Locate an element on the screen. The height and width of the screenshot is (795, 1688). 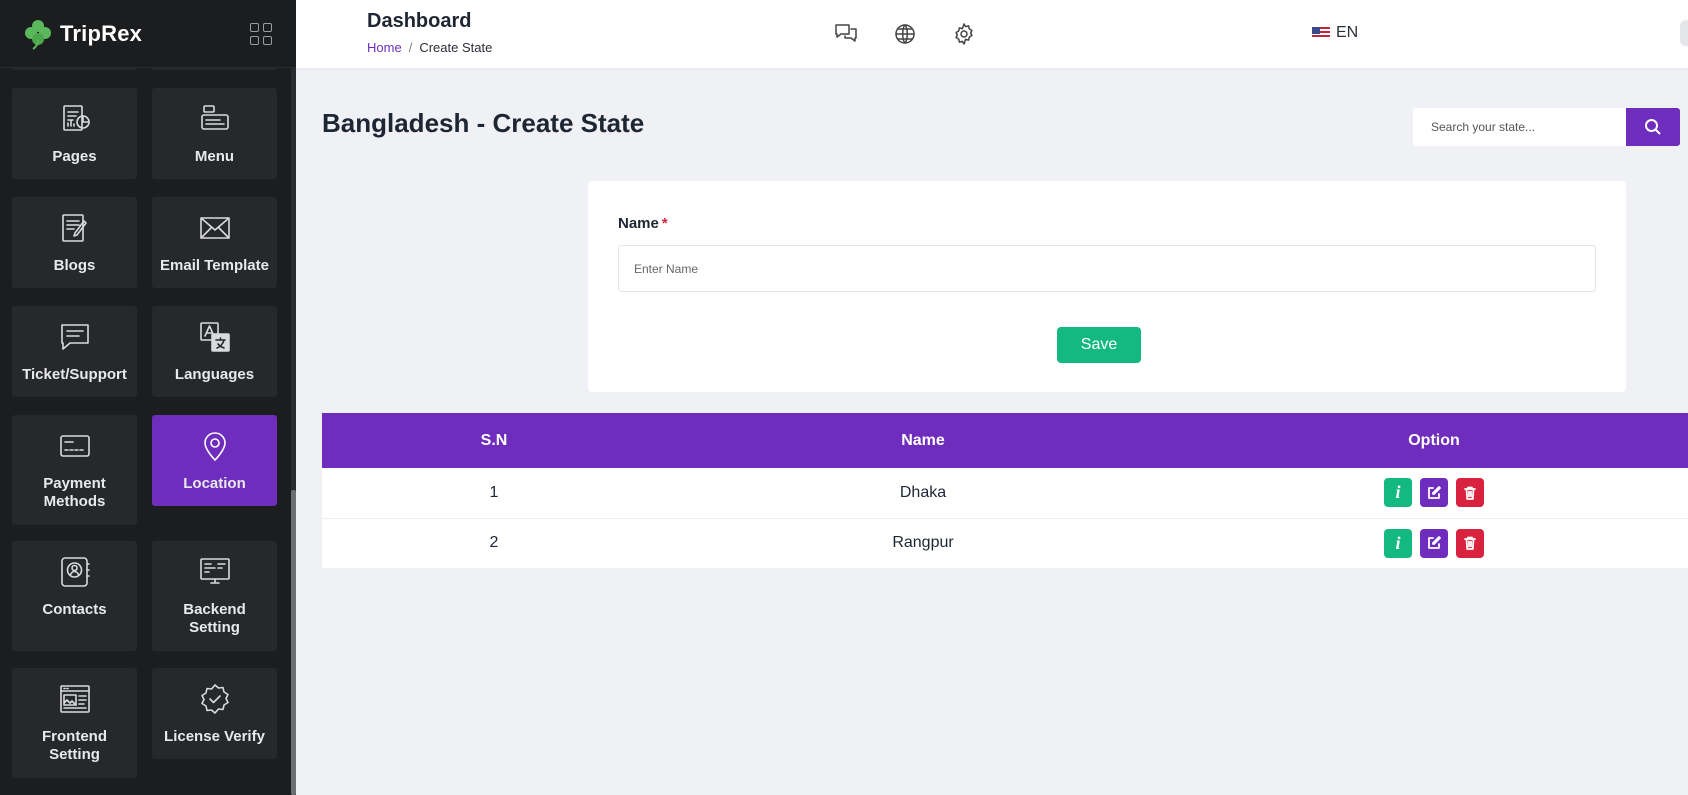
name-field-label: Name * is located at coordinates (643, 223).